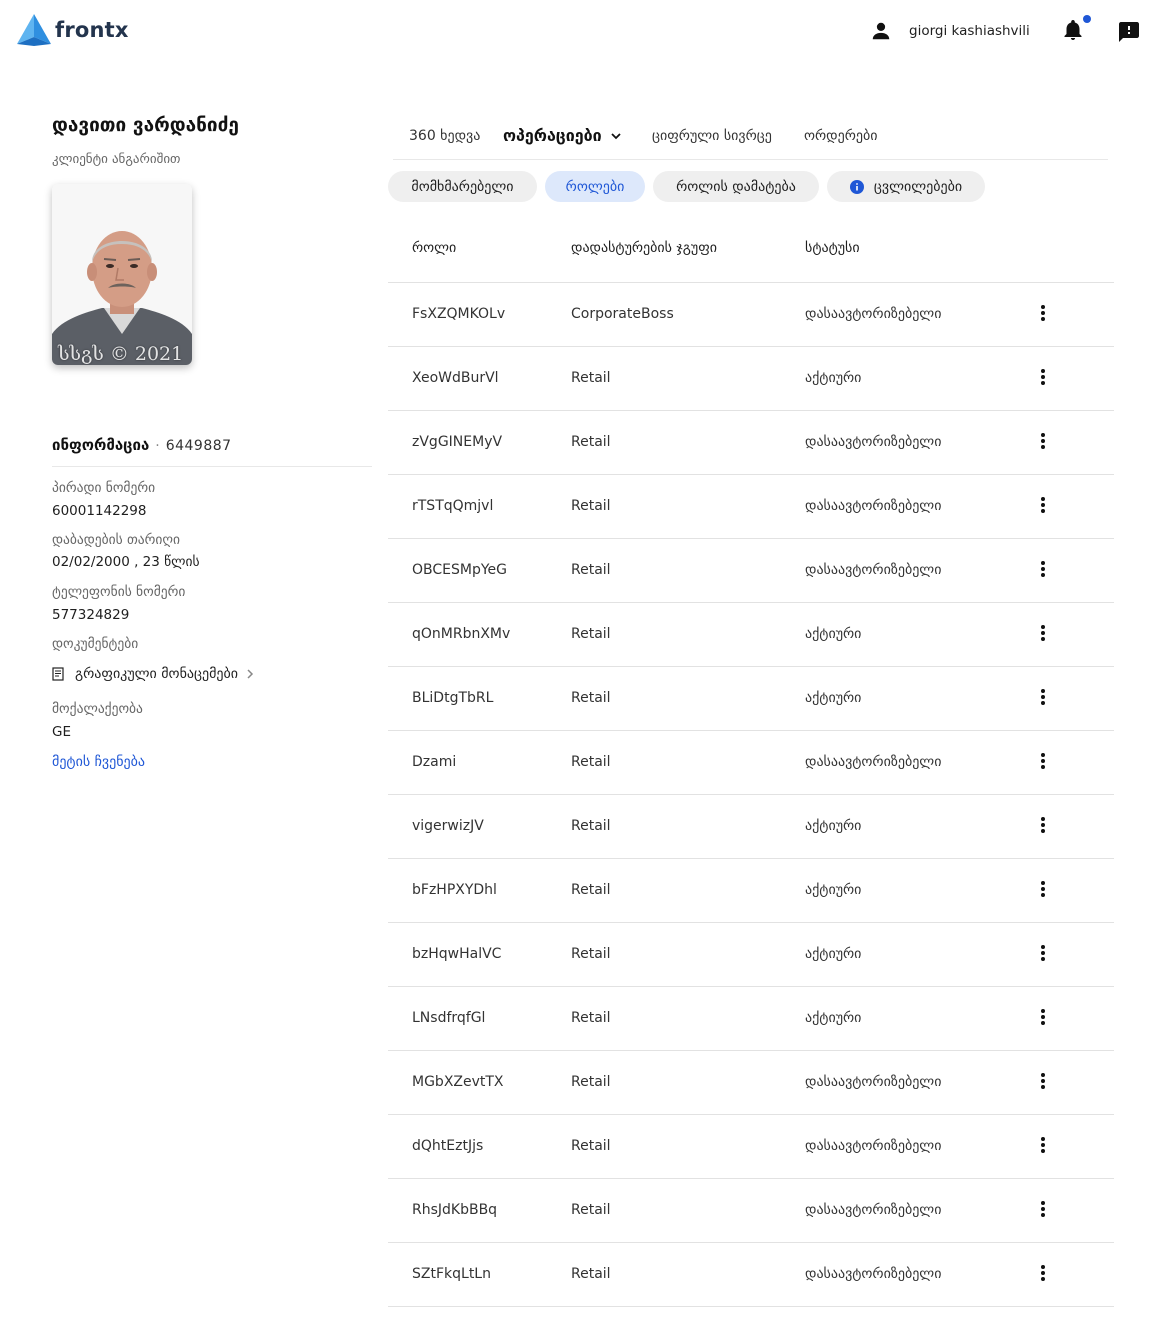 This screenshot has width=1165, height=1336. What do you see at coordinates (104, 488) in the screenshot?
I see `personal-number-label: პირადი ნომერი` at bounding box center [104, 488].